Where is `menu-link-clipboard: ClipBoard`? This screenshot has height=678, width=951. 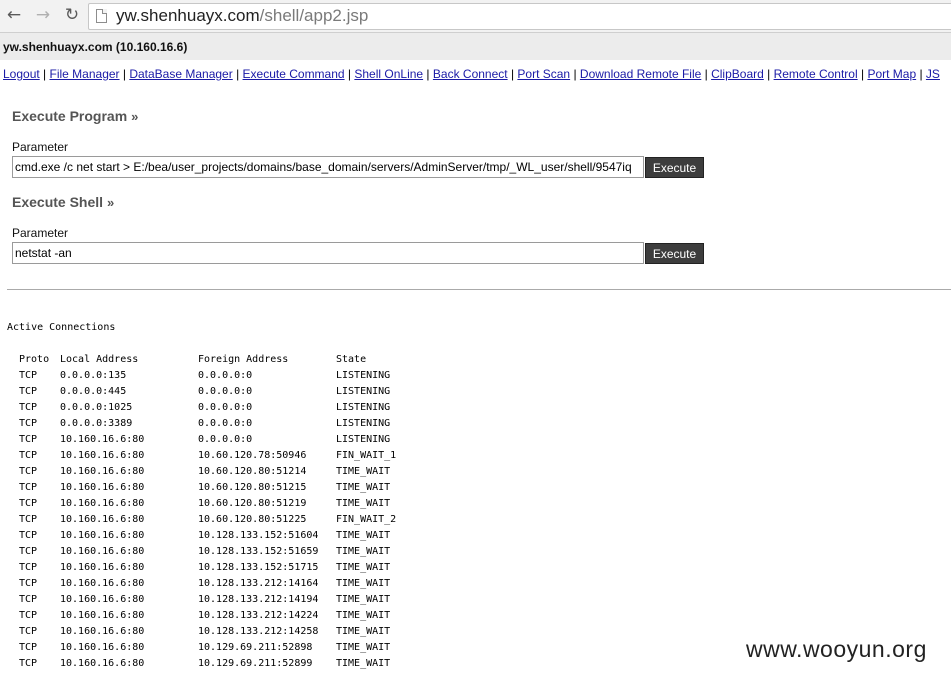 menu-link-clipboard: ClipBoard is located at coordinates (737, 74).